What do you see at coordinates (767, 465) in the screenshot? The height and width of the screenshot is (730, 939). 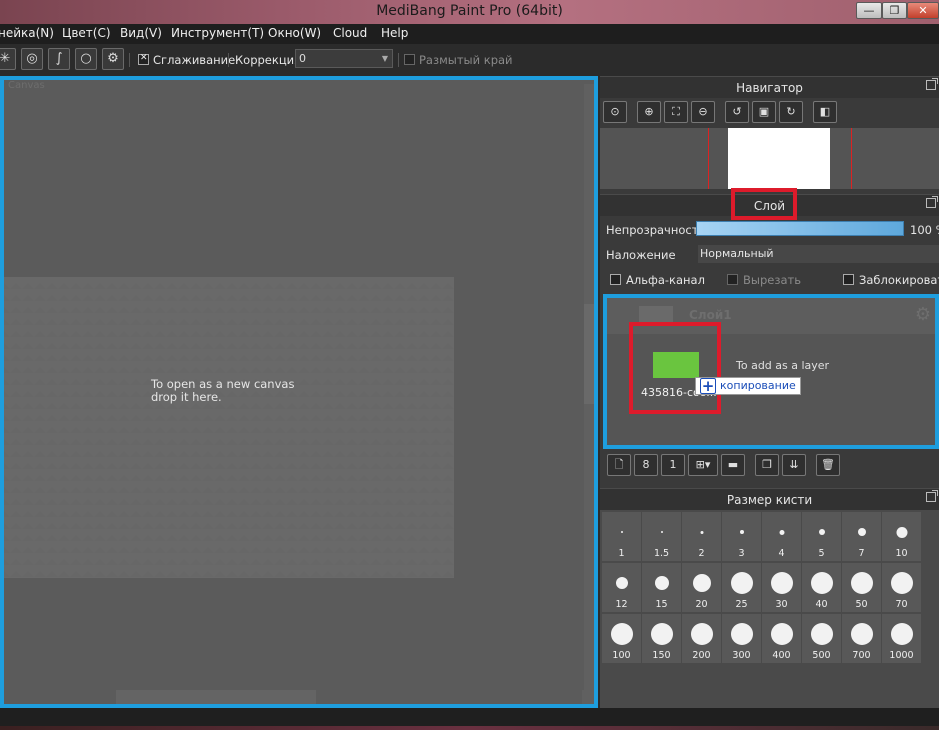 I see `duplicate-layer-icon: ❐` at bounding box center [767, 465].